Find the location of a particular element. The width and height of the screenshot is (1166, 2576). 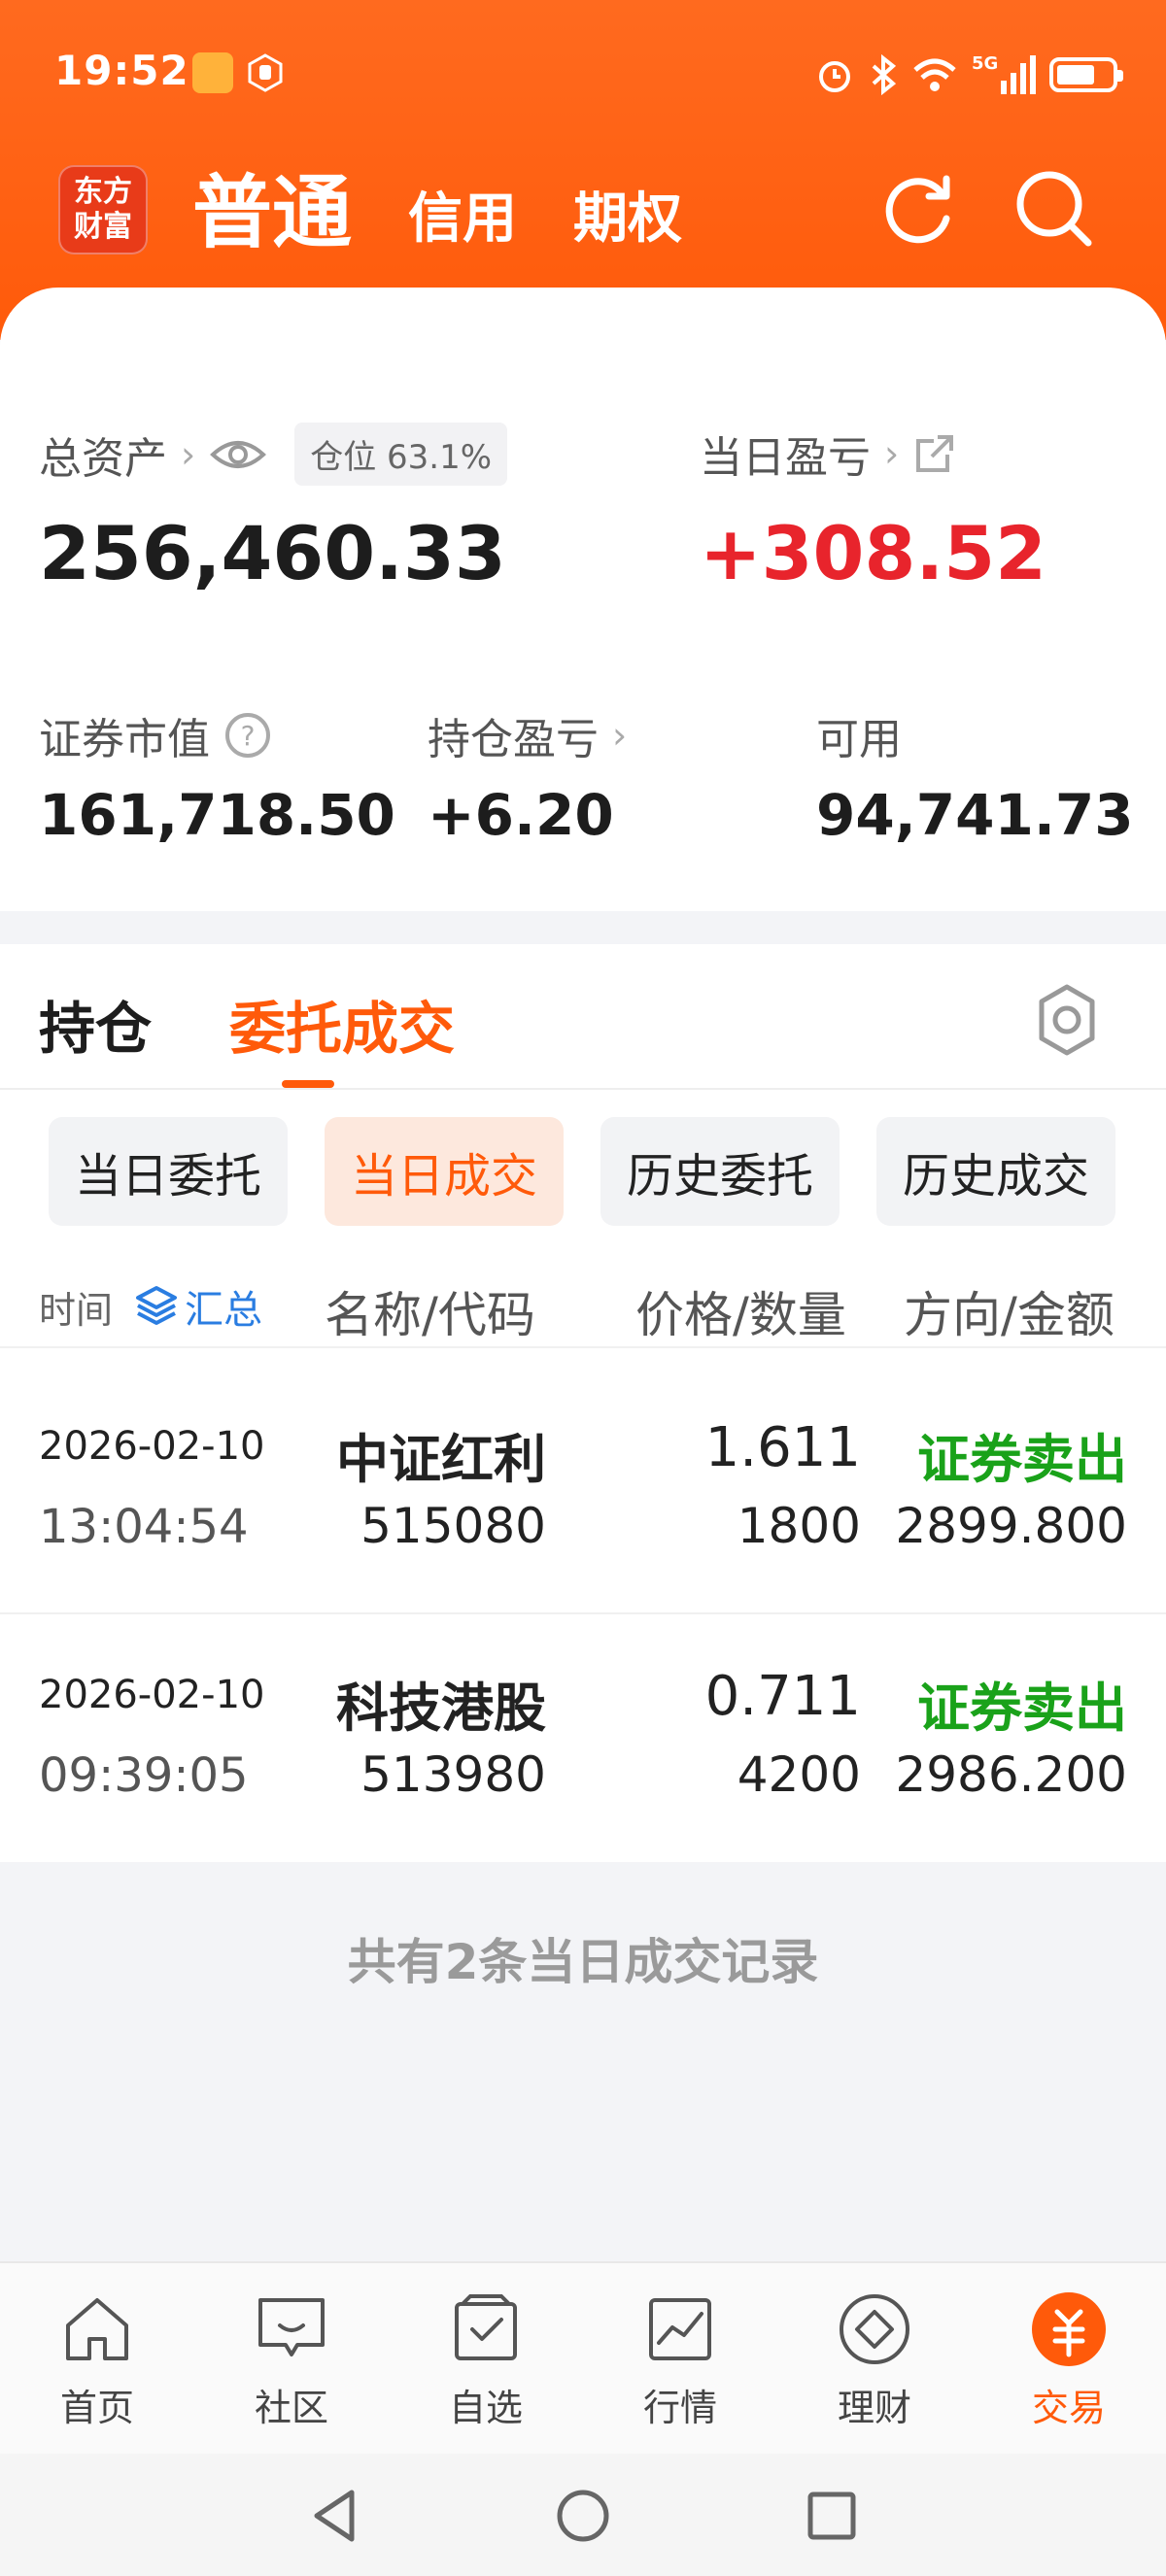

nav-wealth: 理财 is located at coordinates (874, 2360).